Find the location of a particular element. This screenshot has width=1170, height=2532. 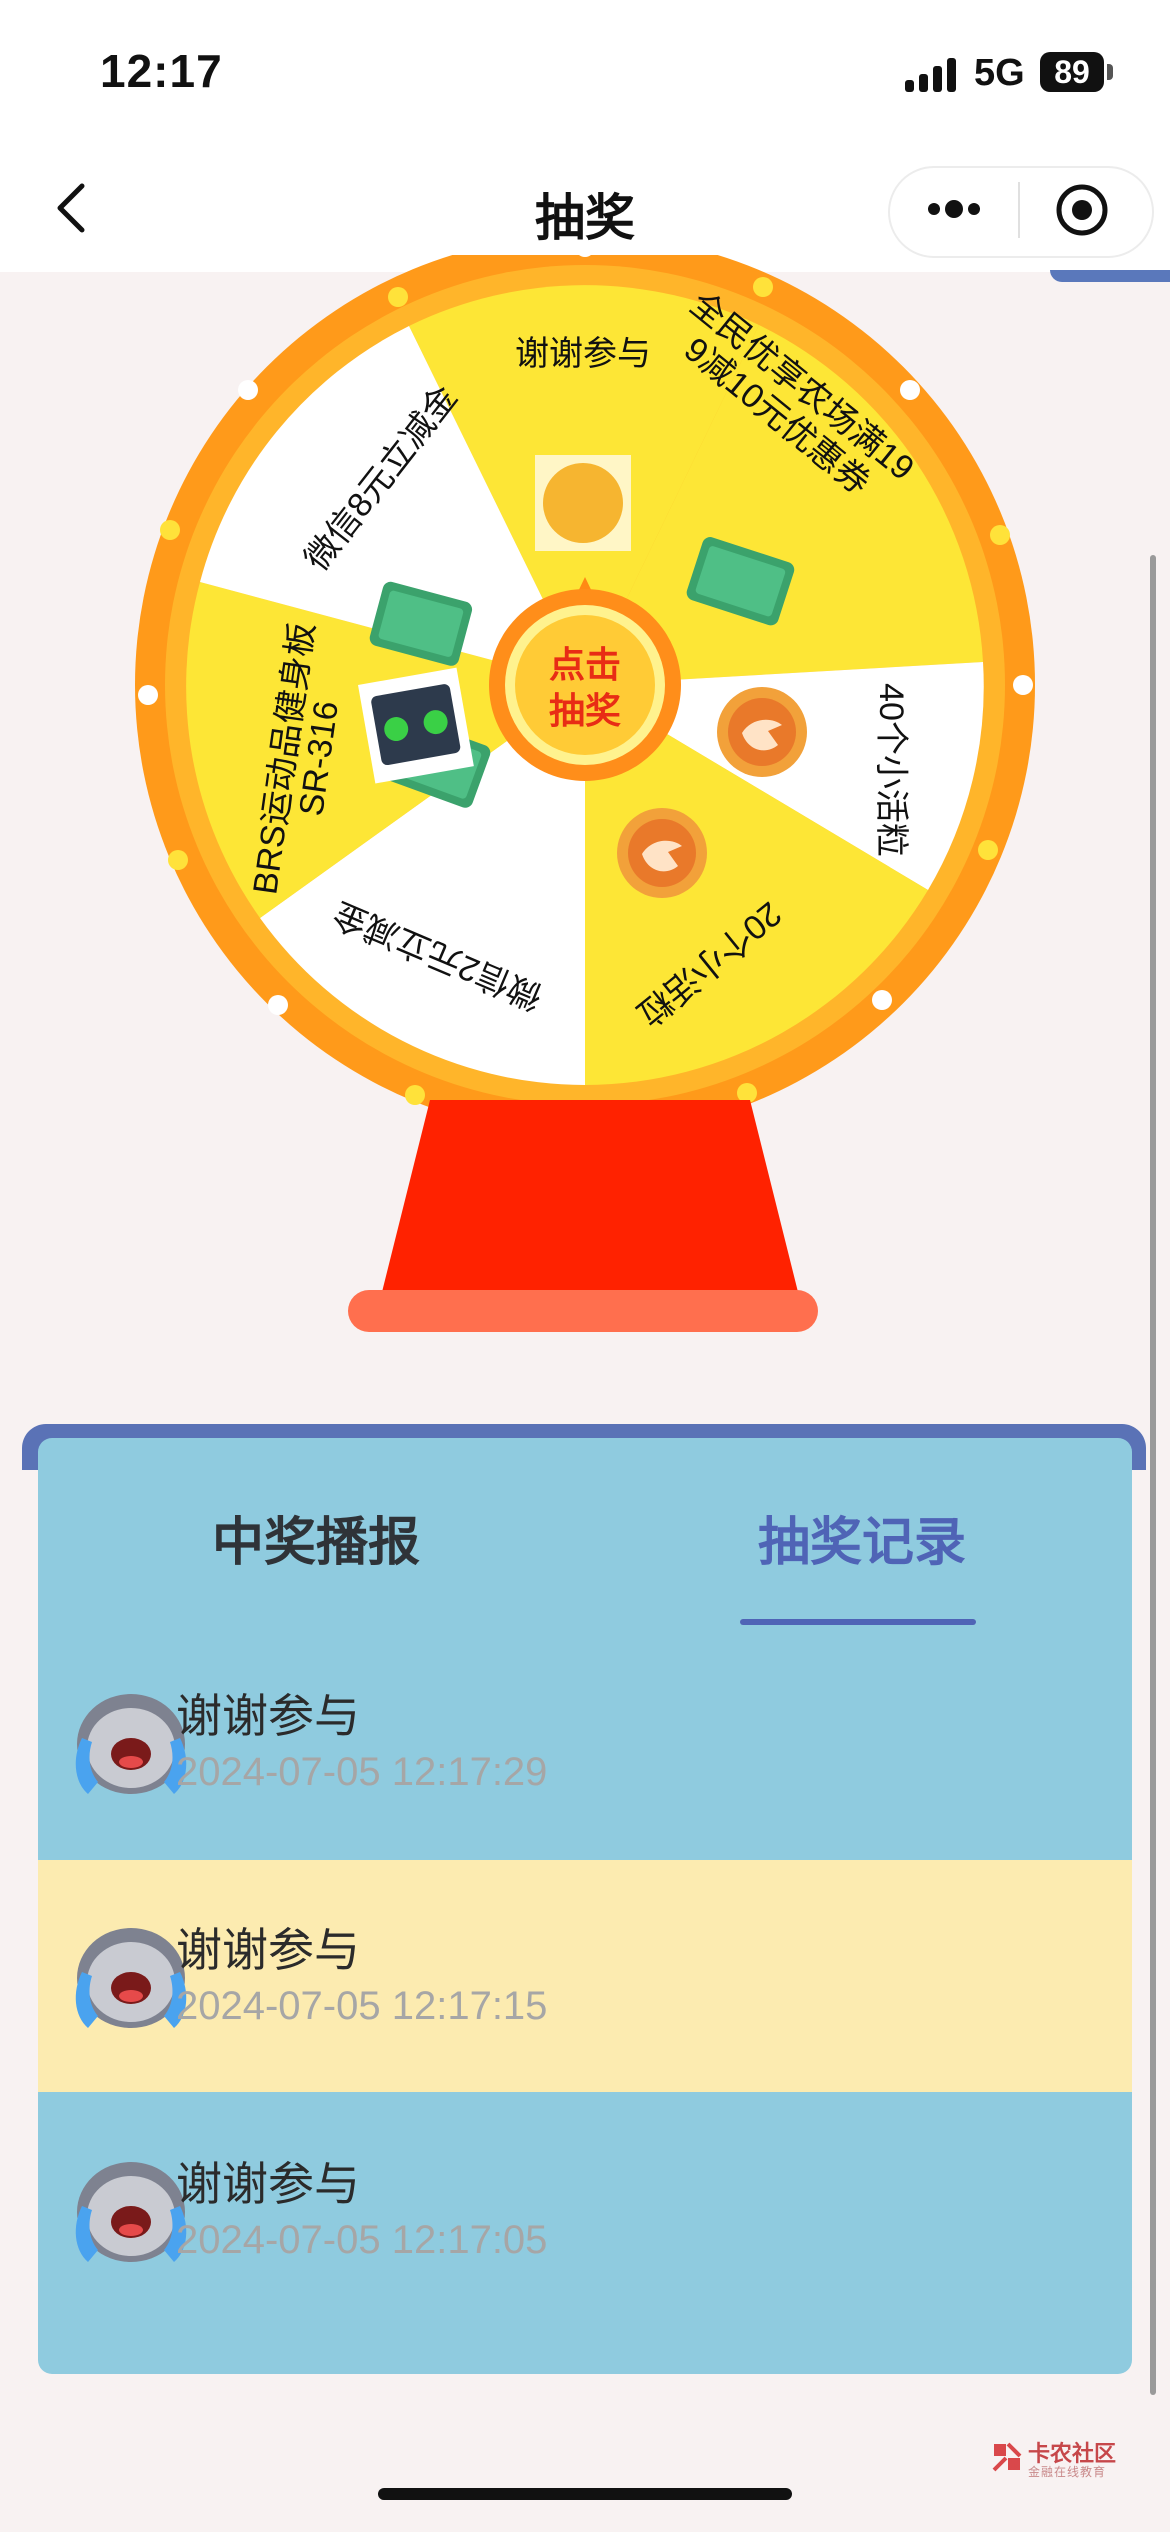

battery-icon: 89 is located at coordinates (1072, 72).